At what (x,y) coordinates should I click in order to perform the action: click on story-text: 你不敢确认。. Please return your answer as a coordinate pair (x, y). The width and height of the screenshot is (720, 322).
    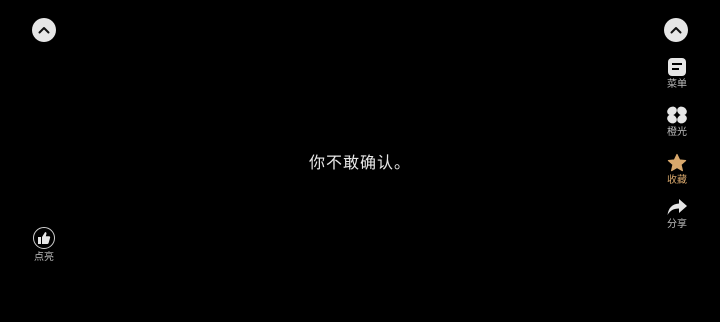
    Looking at the image, I should click on (360, 161).